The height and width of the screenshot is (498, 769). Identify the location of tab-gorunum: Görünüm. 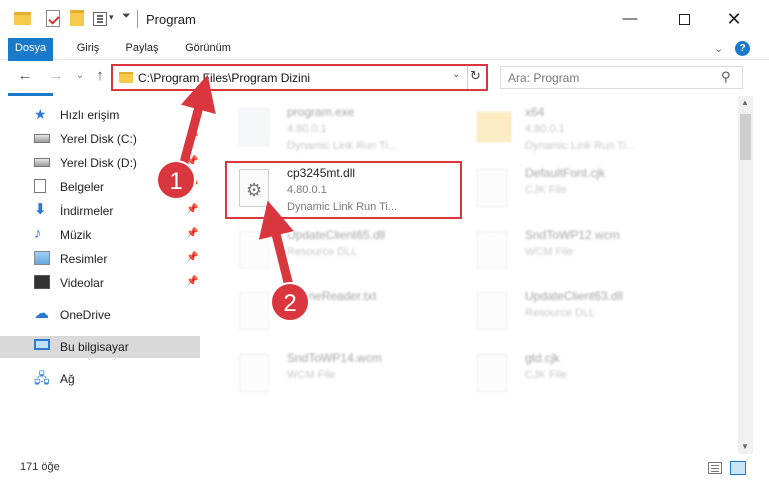
(208, 49).